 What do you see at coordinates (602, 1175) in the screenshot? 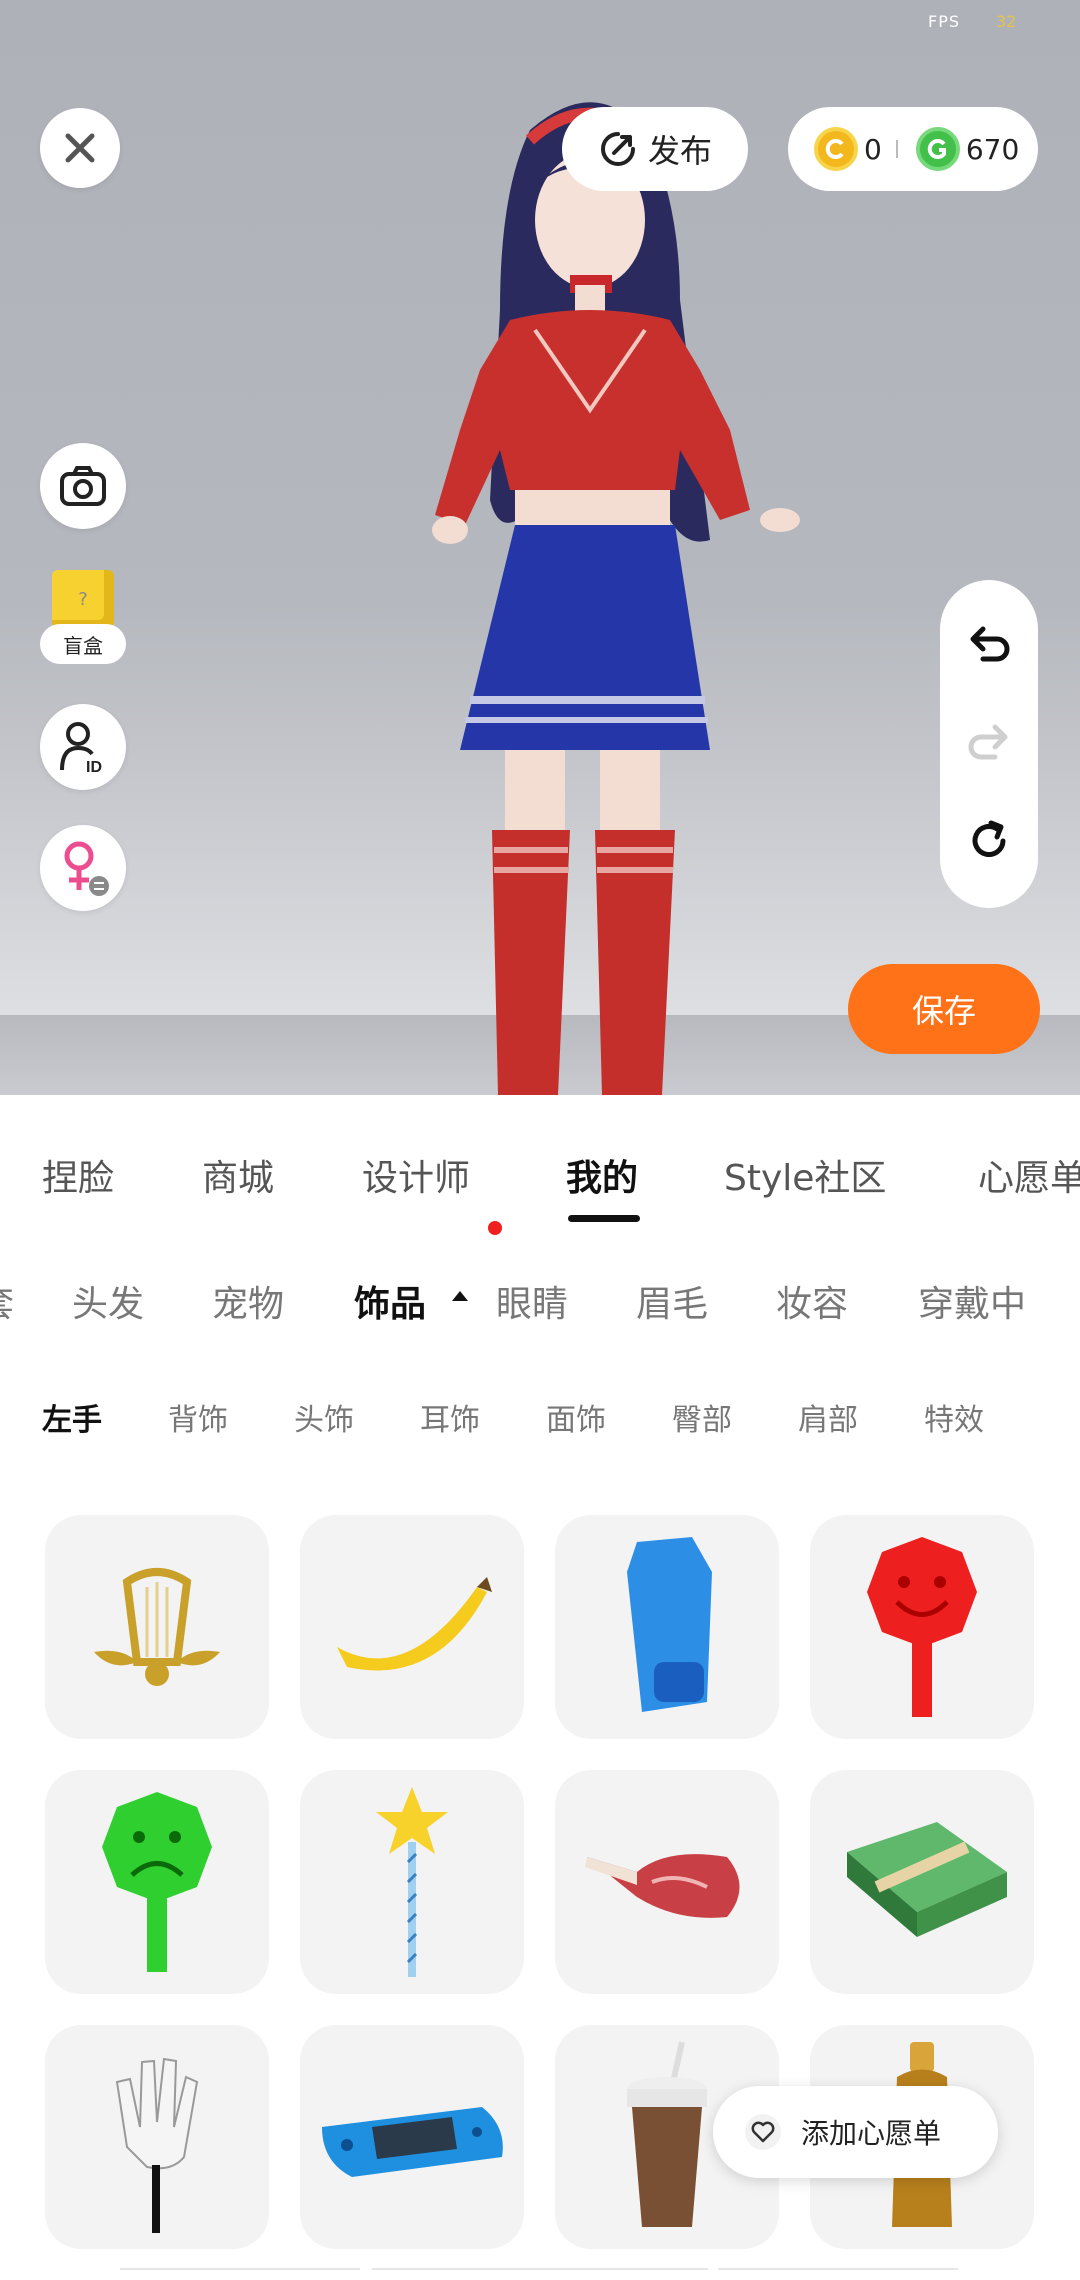
I see `tab-mine: 我的` at bounding box center [602, 1175].